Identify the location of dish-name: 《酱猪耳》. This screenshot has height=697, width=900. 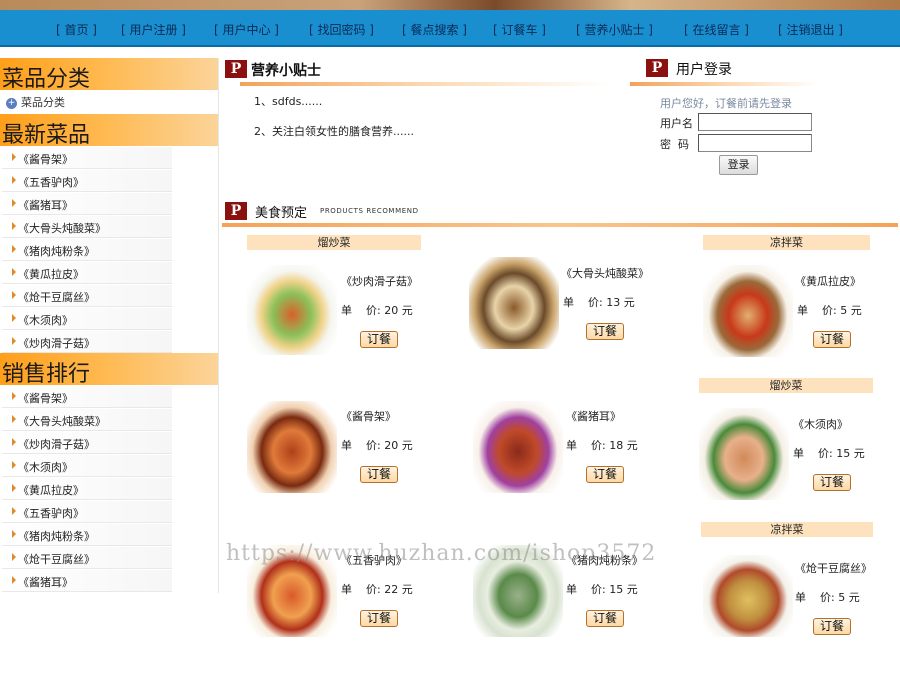
(593, 416).